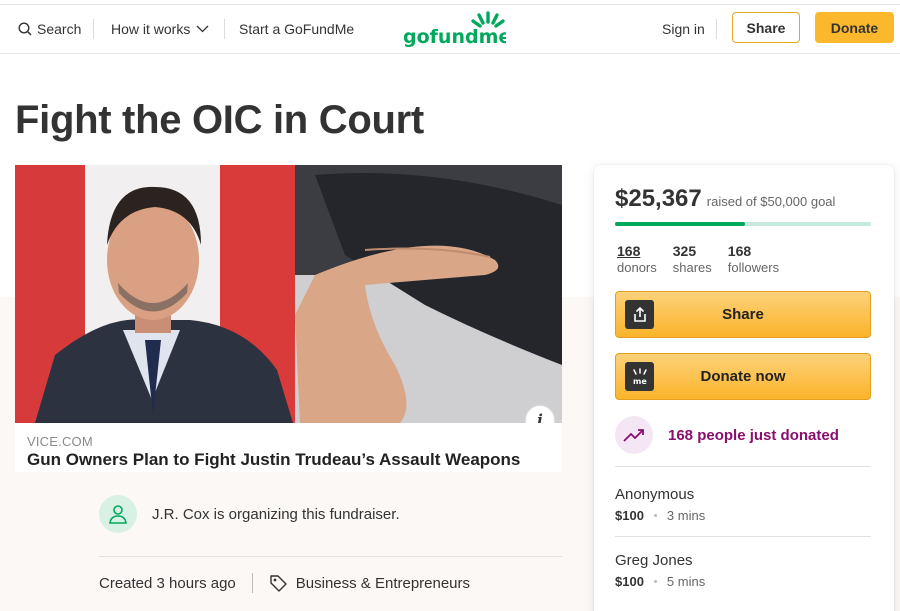 Image resolution: width=900 pixels, height=611 pixels. I want to click on meta-divider, so click(252, 583).